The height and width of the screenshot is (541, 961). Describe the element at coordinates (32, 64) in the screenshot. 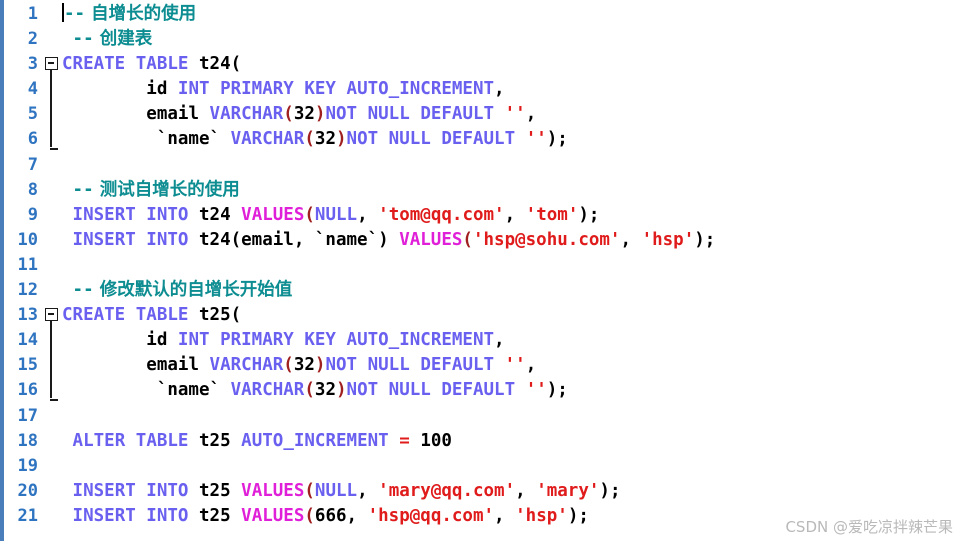

I see `line-number: 3` at that location.